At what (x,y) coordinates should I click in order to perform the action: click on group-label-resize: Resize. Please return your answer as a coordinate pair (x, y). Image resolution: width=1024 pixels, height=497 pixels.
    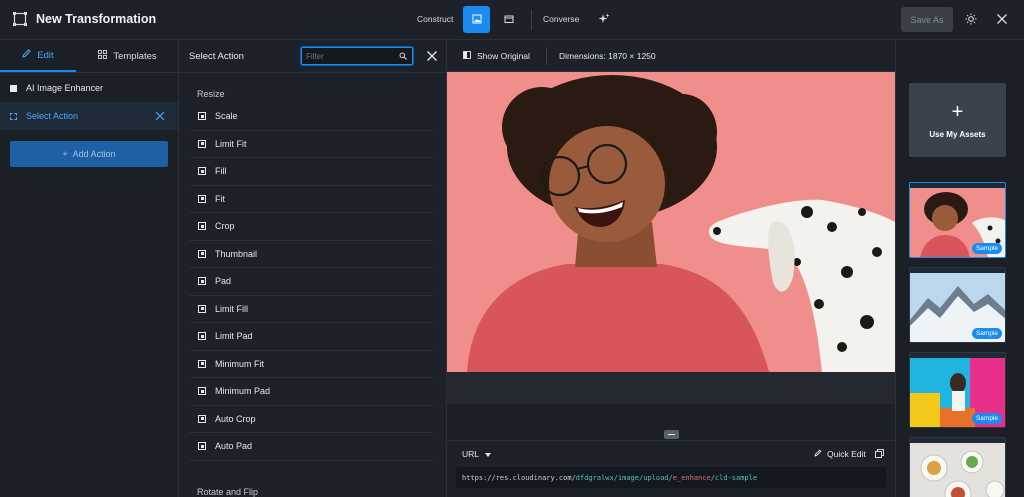
    Looking at the image, I should click on (211, 94).